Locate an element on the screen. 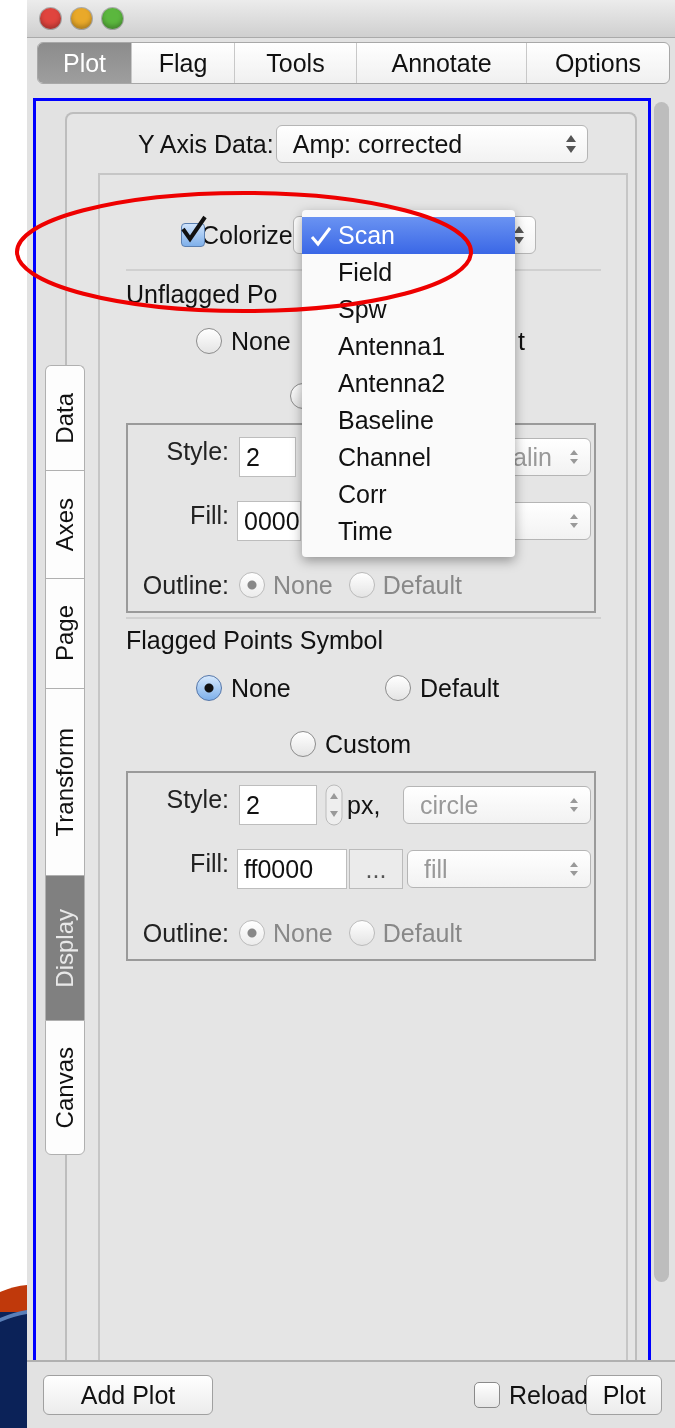 This screenshot has height=1428, width=675. side-tab: Data is located at coordinates (65, 417).